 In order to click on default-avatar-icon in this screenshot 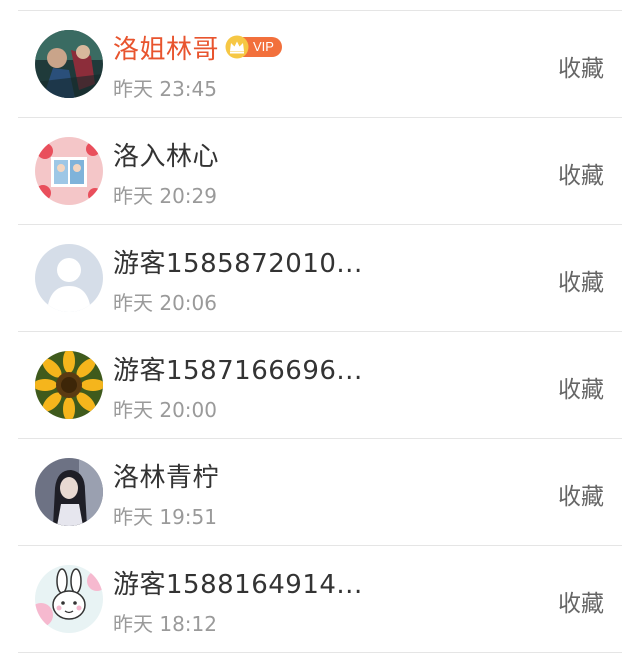, I will do `click(69, 278)`.